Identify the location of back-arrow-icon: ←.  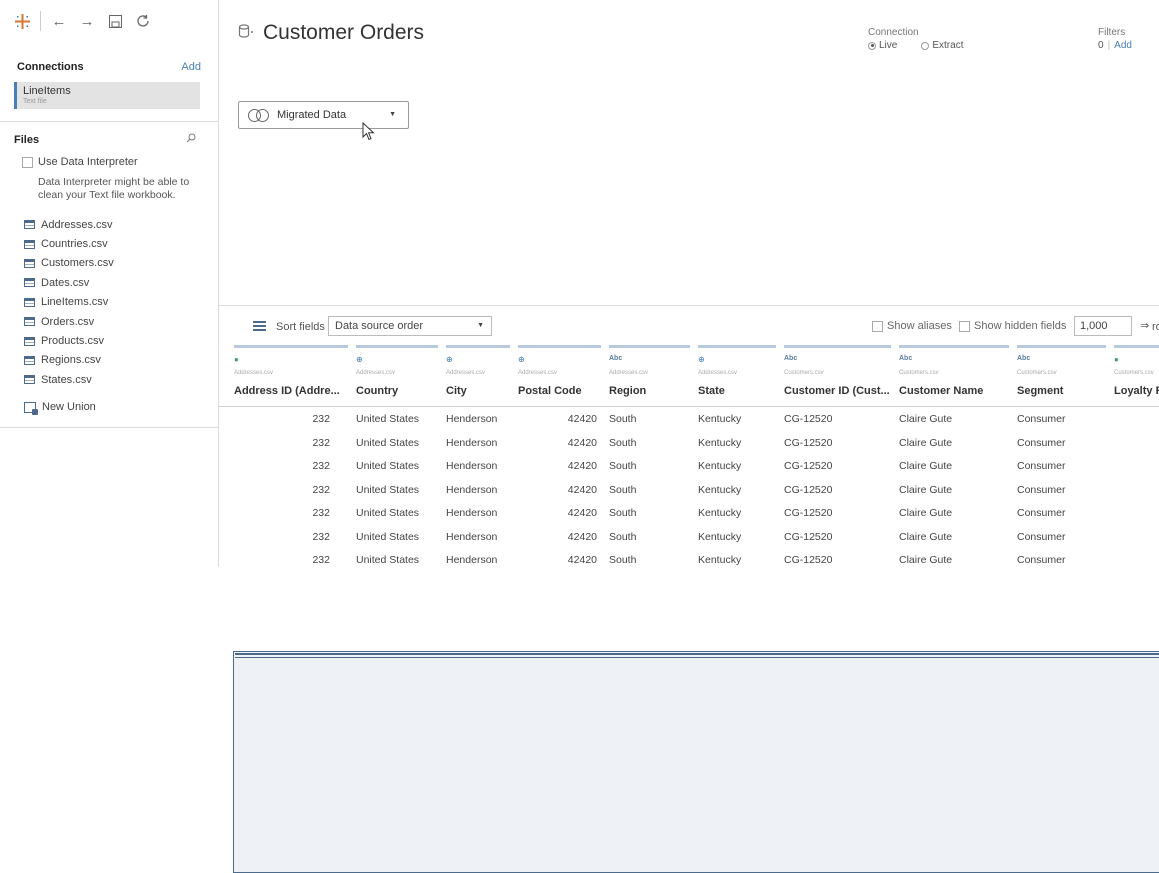
(59, 21).